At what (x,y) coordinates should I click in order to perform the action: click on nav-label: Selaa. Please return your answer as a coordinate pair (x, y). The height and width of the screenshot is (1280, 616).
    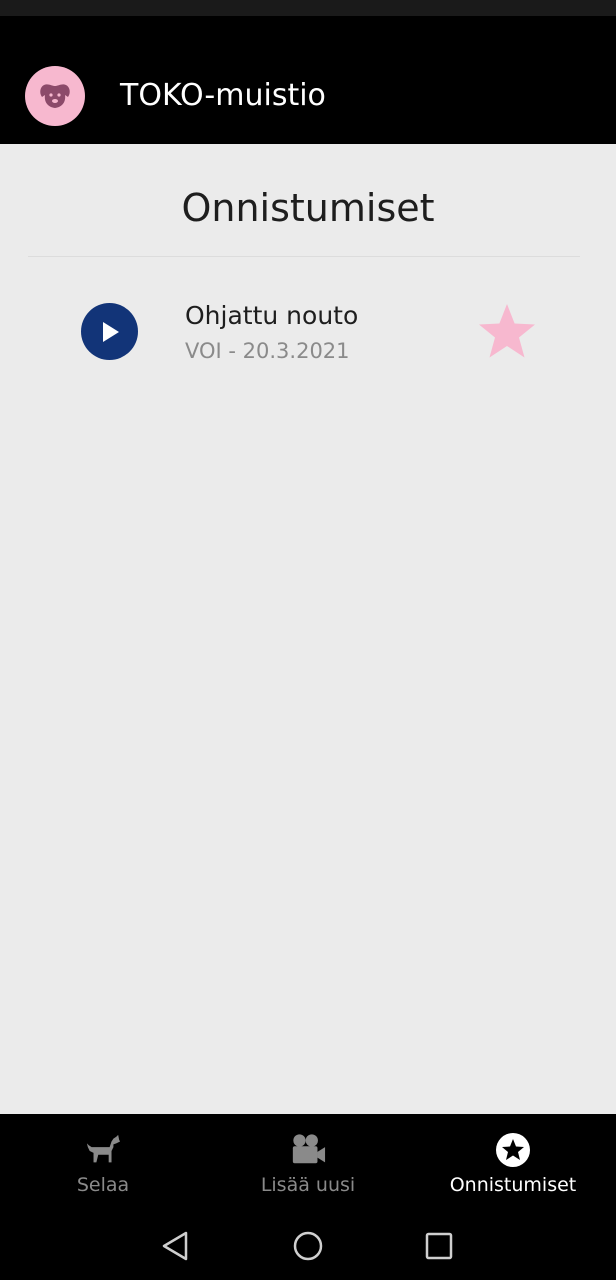
    Looking at the image, I should click on (103, 1185).